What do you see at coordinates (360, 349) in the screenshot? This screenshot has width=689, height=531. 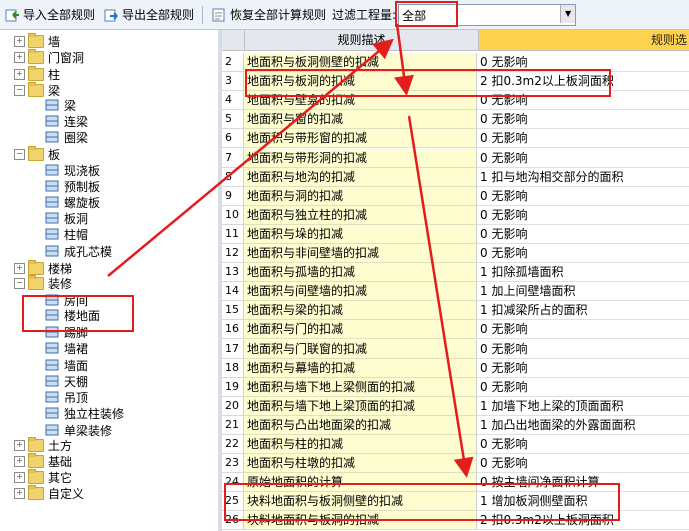 I see `rule-description-cell: 地面积与门联窗的扣减` at bounding box center [360, 349].